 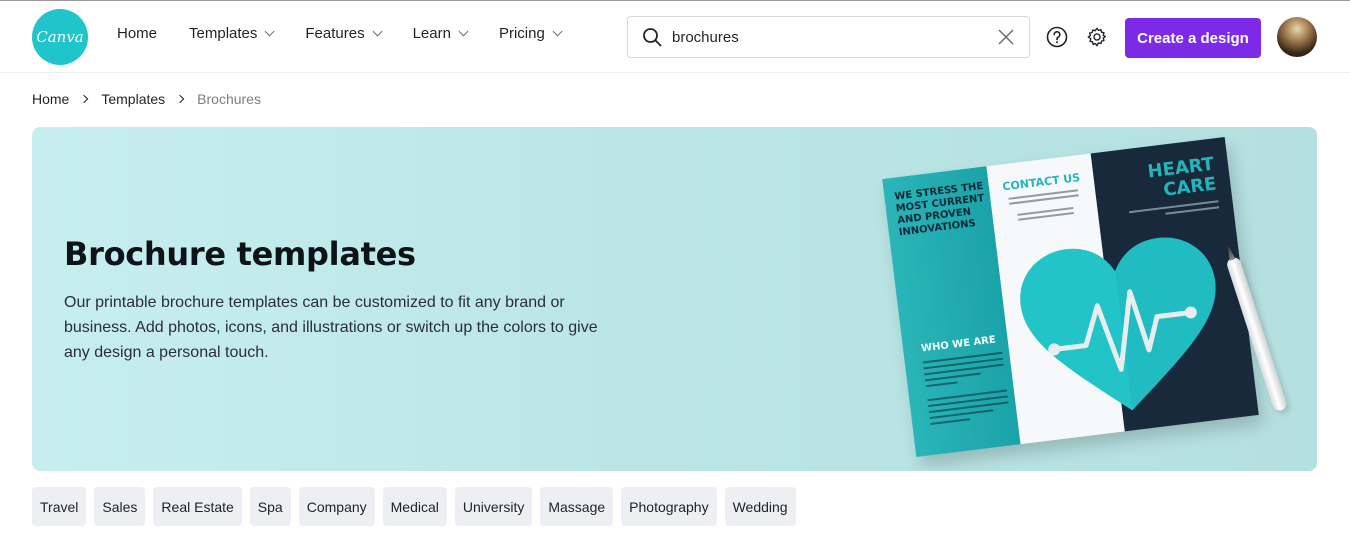 What do you see at coordinates (240, 254) in the screenshot?
I see `page-title: Brochure templates` at bounding box center [240, 254].